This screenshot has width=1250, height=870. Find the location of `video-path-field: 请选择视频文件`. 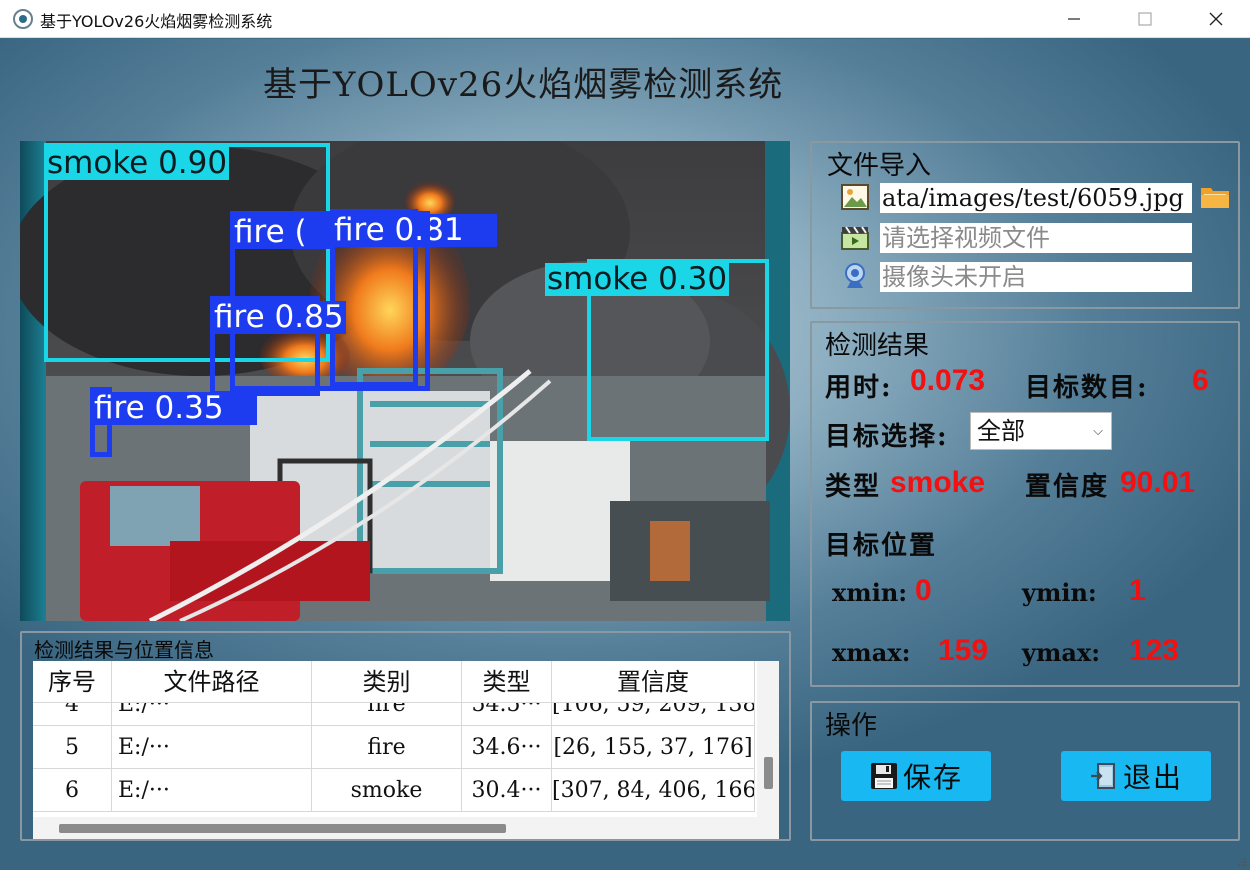

video-path-field: 请选择视频文件 is located at coordinates (1036, 238).